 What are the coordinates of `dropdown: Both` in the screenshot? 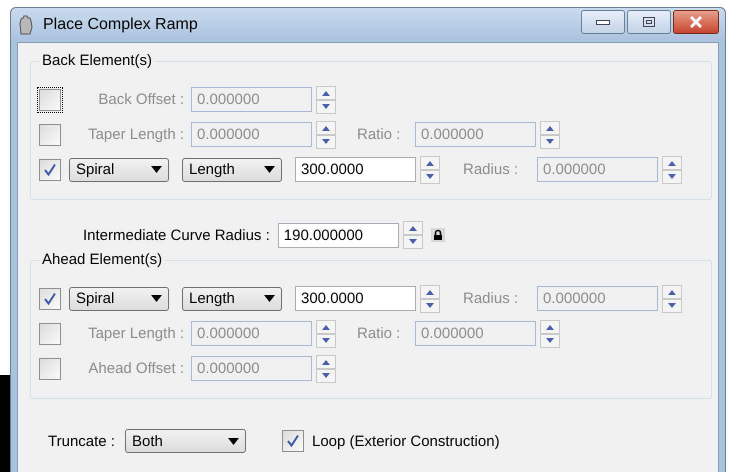 It's located at (185, 441).